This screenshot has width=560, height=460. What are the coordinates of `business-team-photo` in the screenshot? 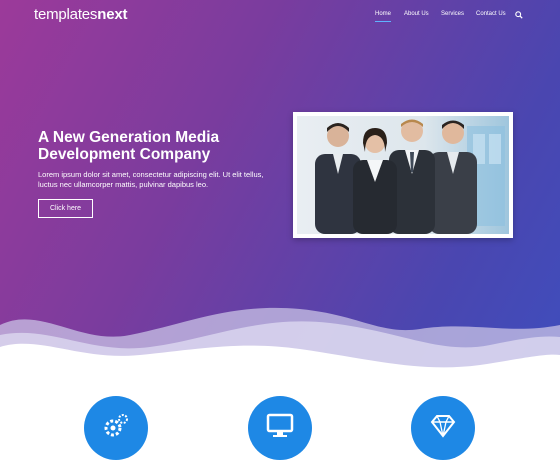 It's located at (403, 175).